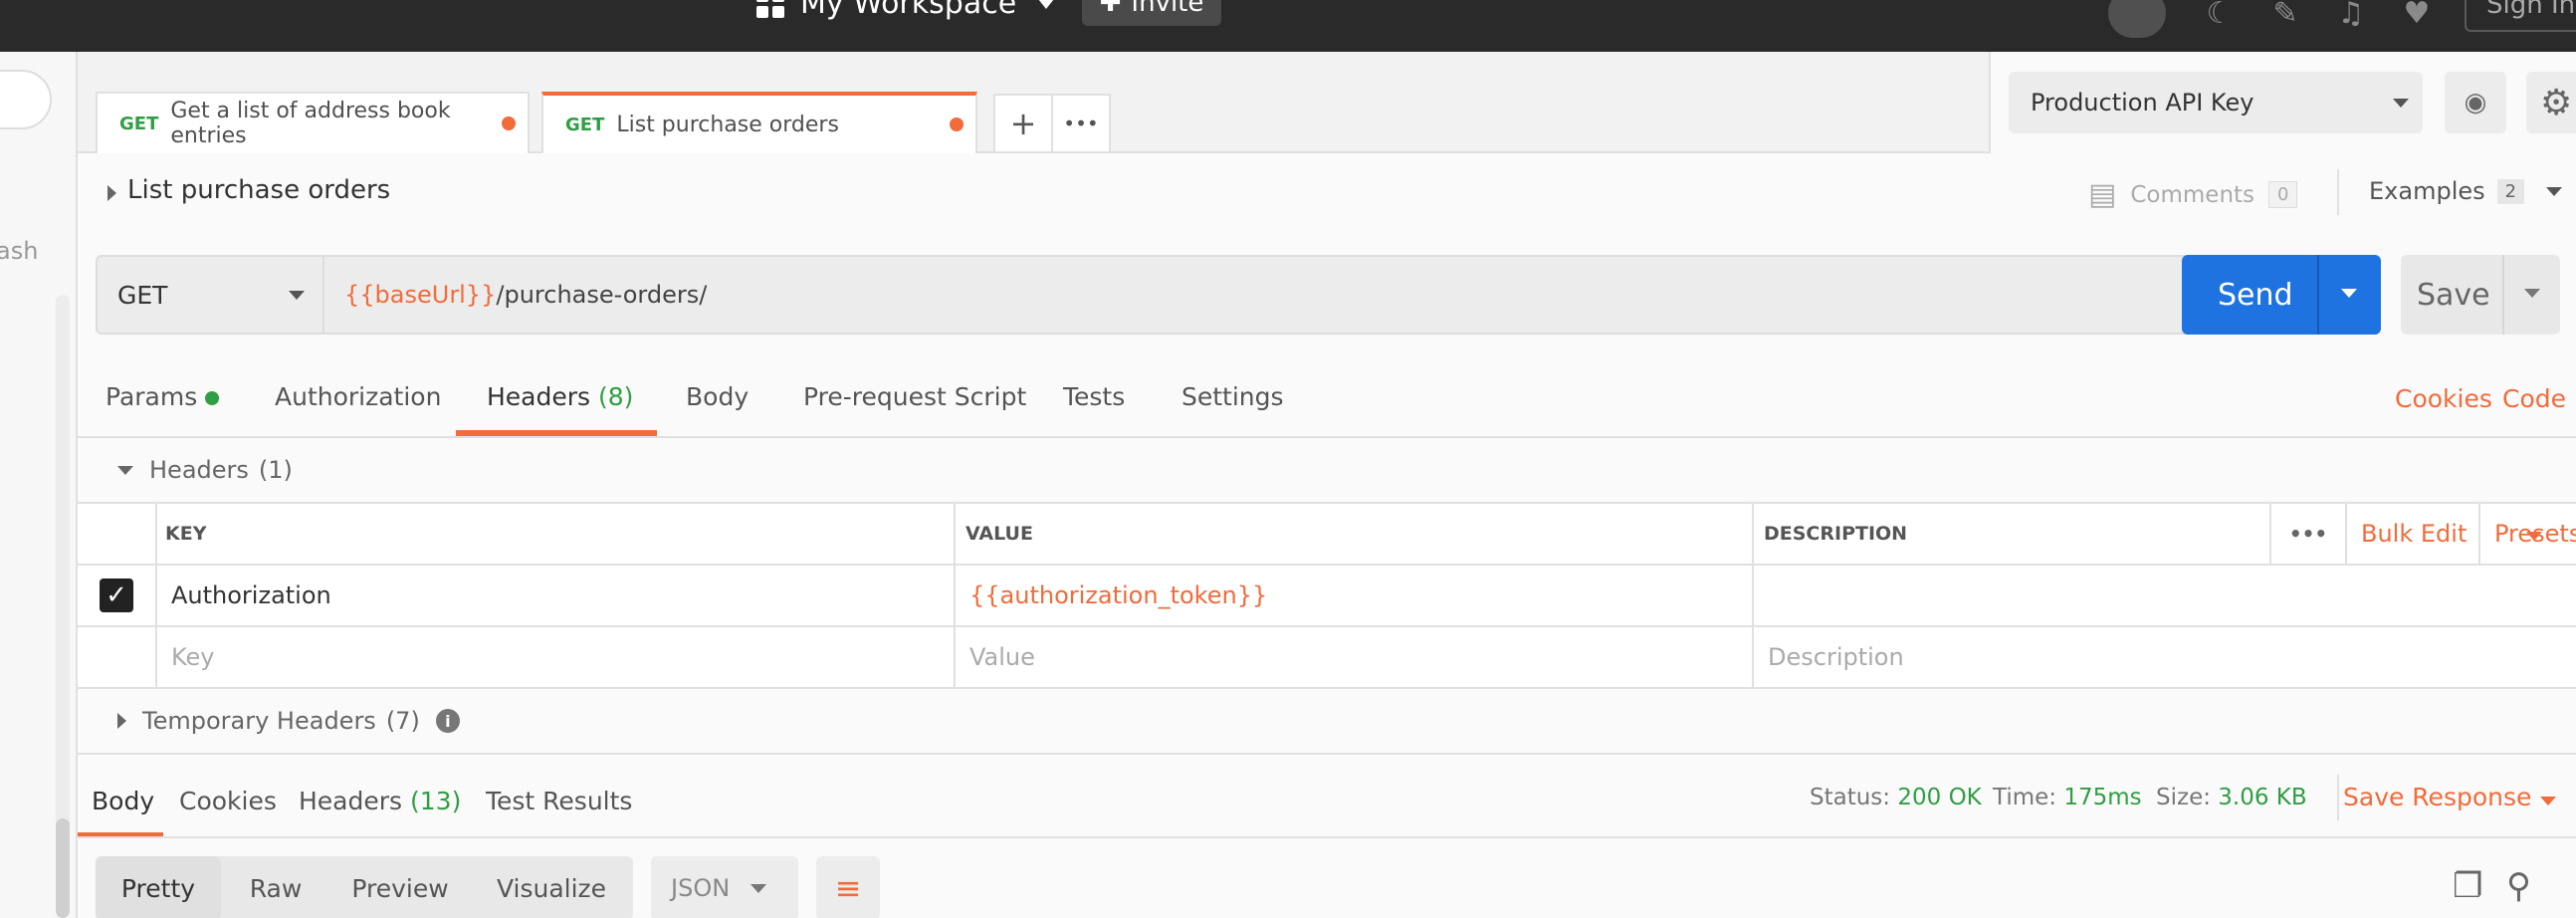 This screenshot has height=918, width=2576. I want to click on headers-toggle: Headers (1), so click(205, 470).